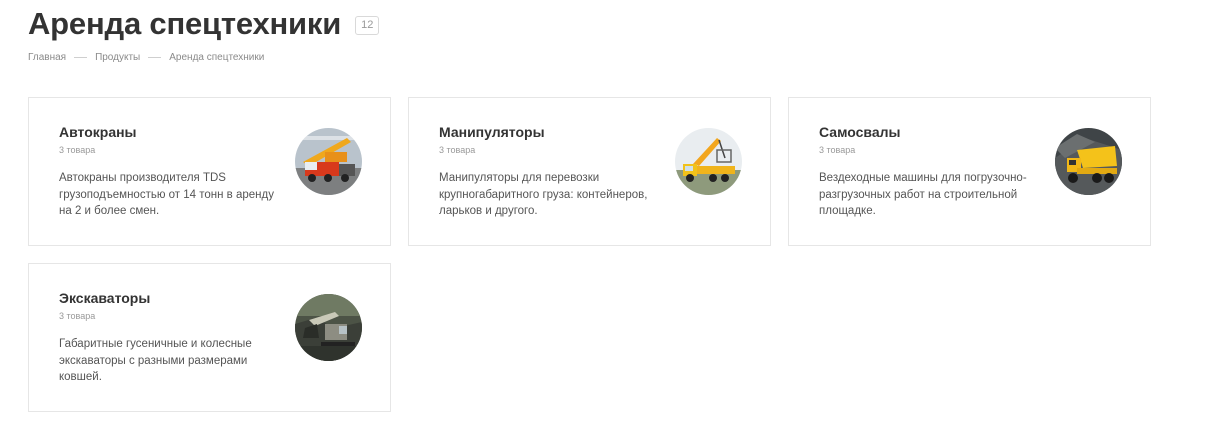 Image resolution: width=1221 pixels, height=431 pixels. What do you see at coordinates (104, 298) in the screenshot?
I see `category-title: Экскаваторы` at bounding box center [104, 298].